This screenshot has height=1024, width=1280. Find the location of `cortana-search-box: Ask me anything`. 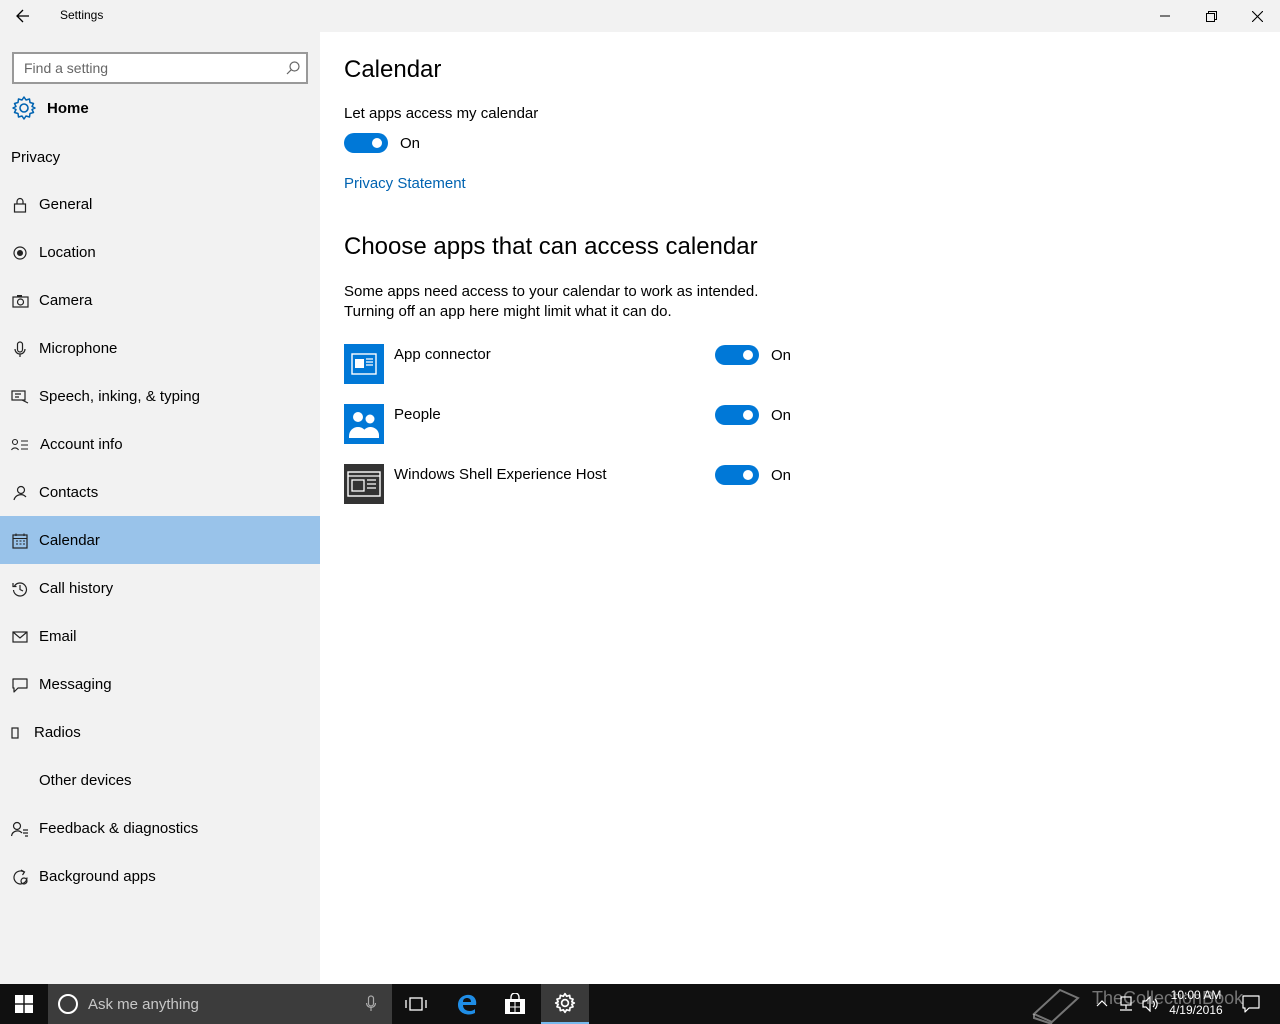

cortana-search-box: Ask me anything is located at coordinates (220, 1004).